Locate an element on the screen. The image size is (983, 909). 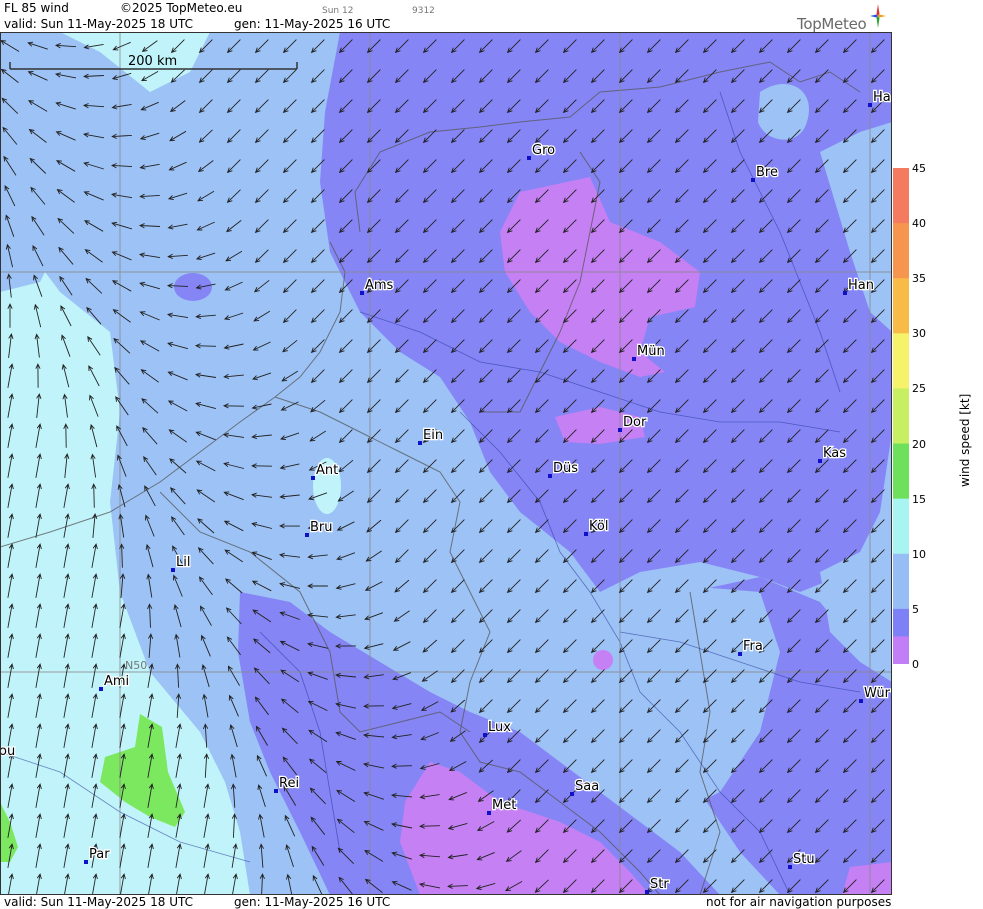
colorbar-tick-label: 10 is located at coordinates (919, 554).